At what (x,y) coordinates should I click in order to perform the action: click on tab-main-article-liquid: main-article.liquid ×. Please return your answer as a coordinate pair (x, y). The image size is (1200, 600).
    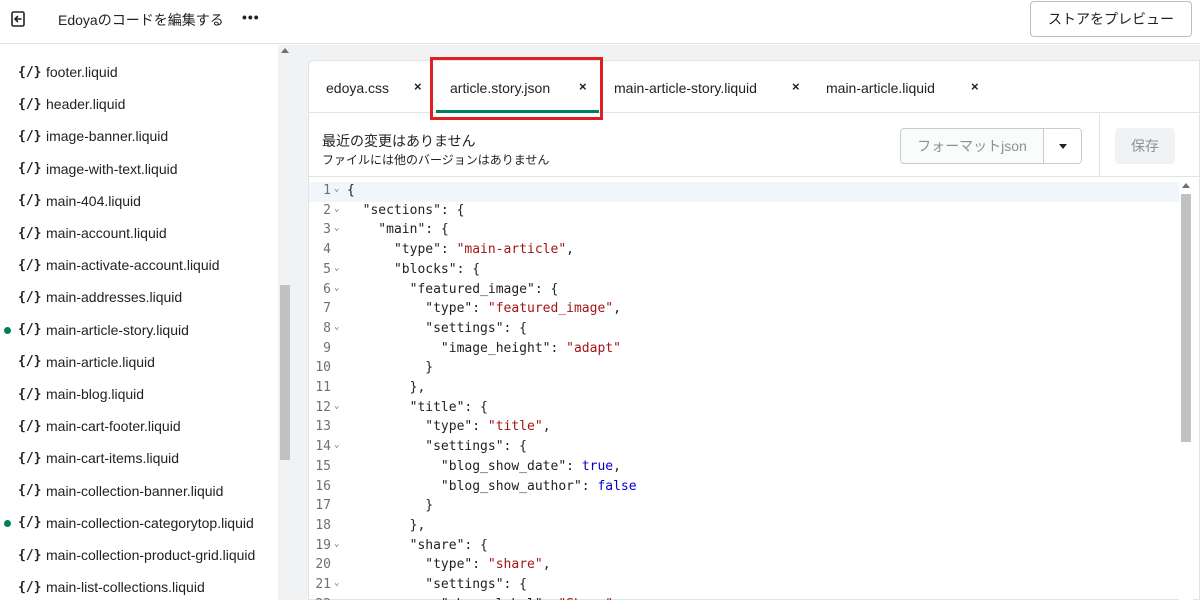
    Looking at the image, I should click on (903, 87).